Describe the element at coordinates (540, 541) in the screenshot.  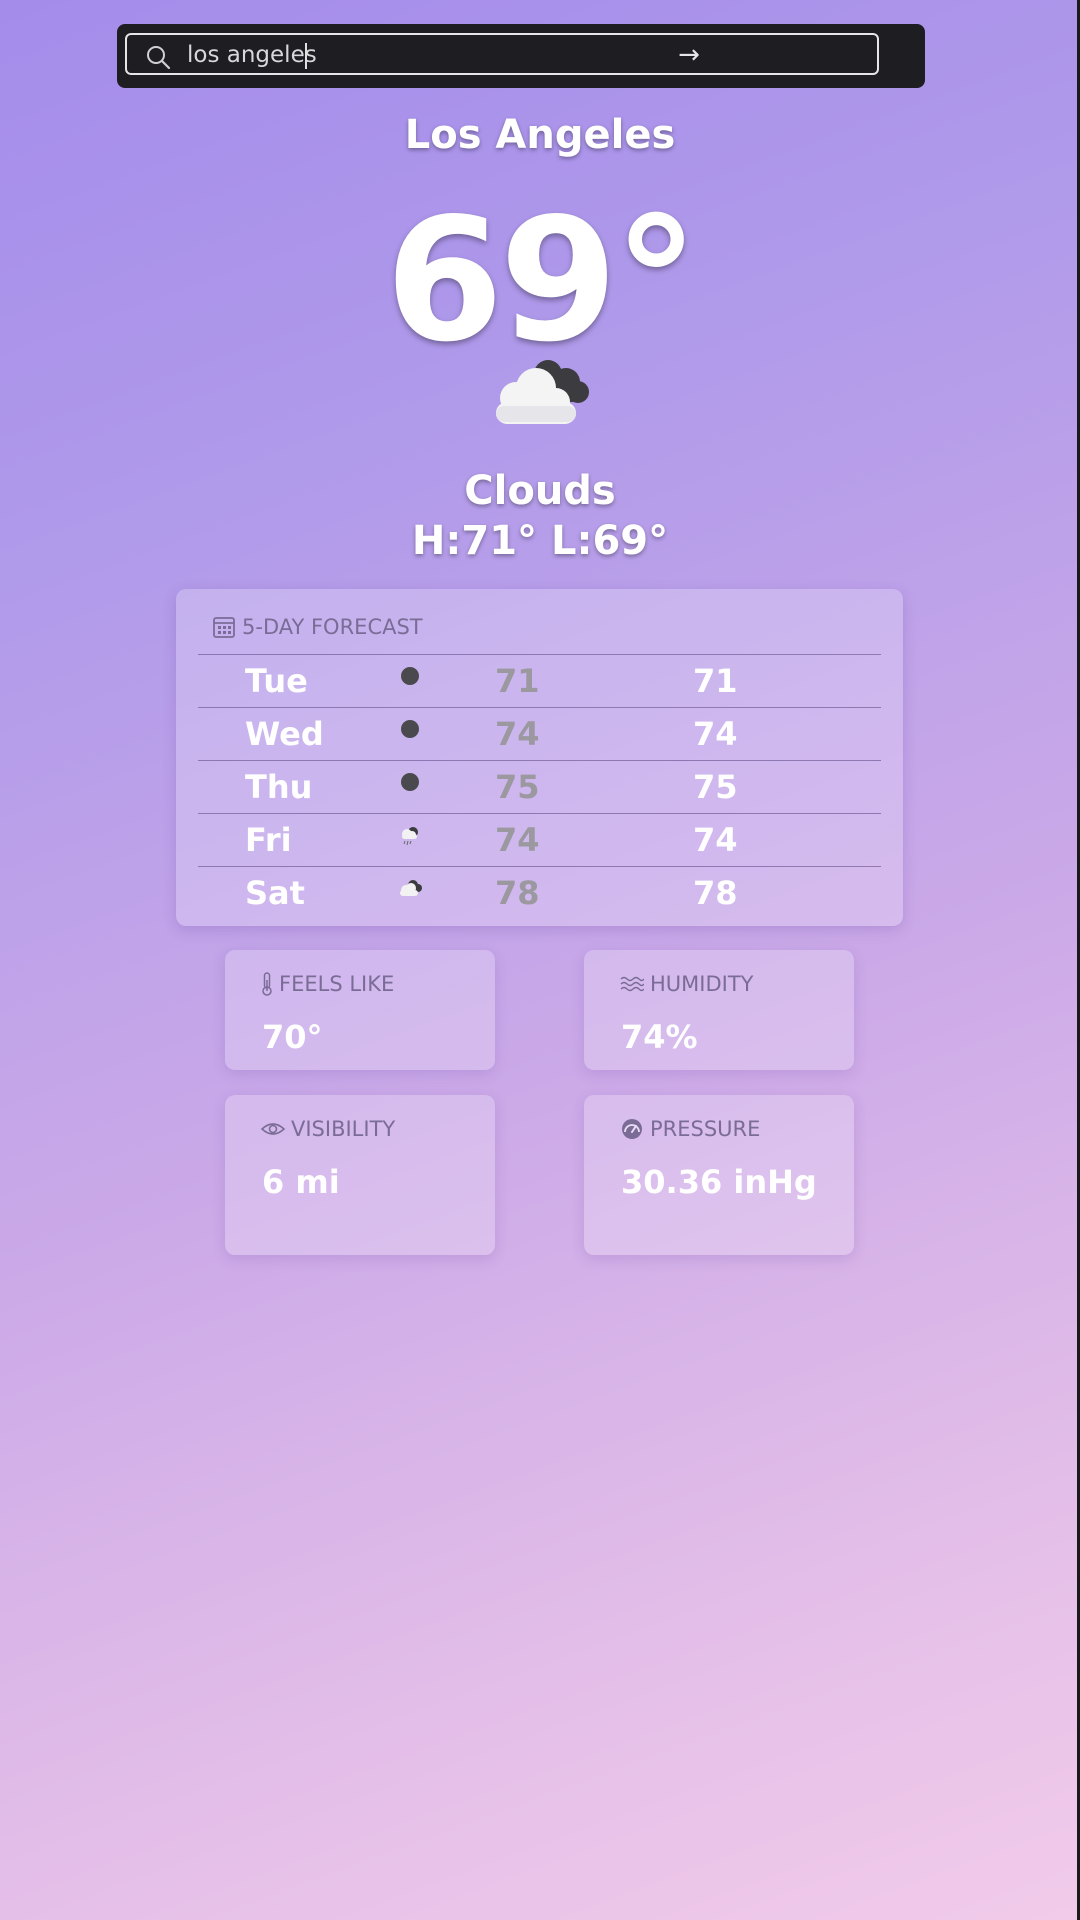
I see `high-low: H:71° L:69°` at that location.